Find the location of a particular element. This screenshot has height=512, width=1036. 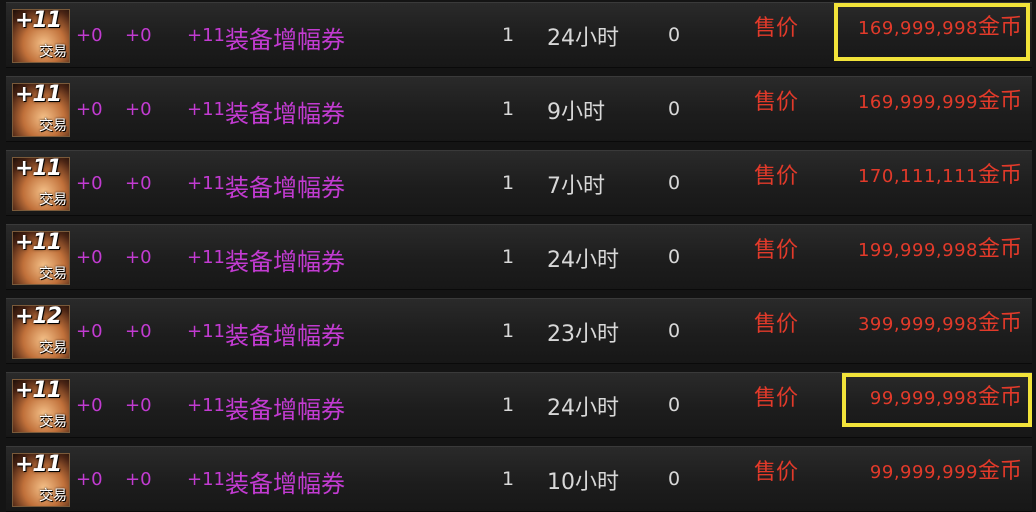

time-left: 23小时 is located at coordinates (583, 334).